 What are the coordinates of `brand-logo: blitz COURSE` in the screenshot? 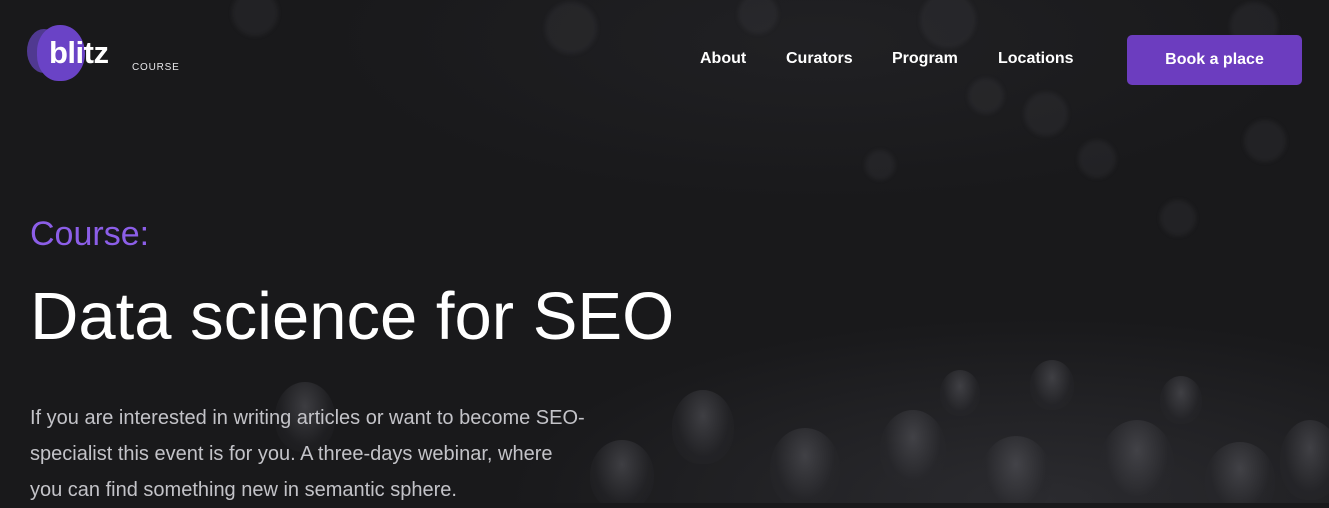 It's located at (107, 53).